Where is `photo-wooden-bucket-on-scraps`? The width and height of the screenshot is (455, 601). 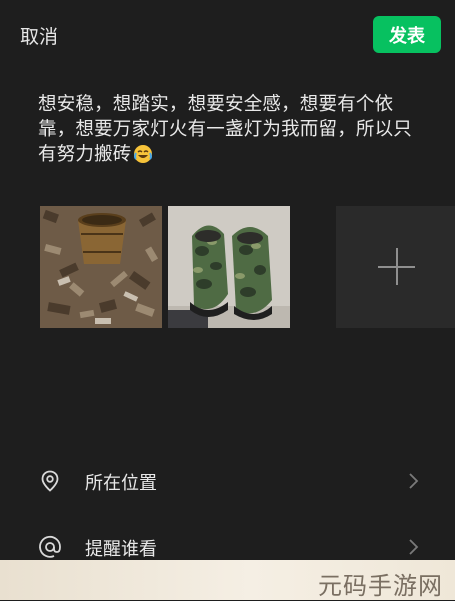
photo-wooden-bucket-on-scraps is located at coordinates (101, 267).